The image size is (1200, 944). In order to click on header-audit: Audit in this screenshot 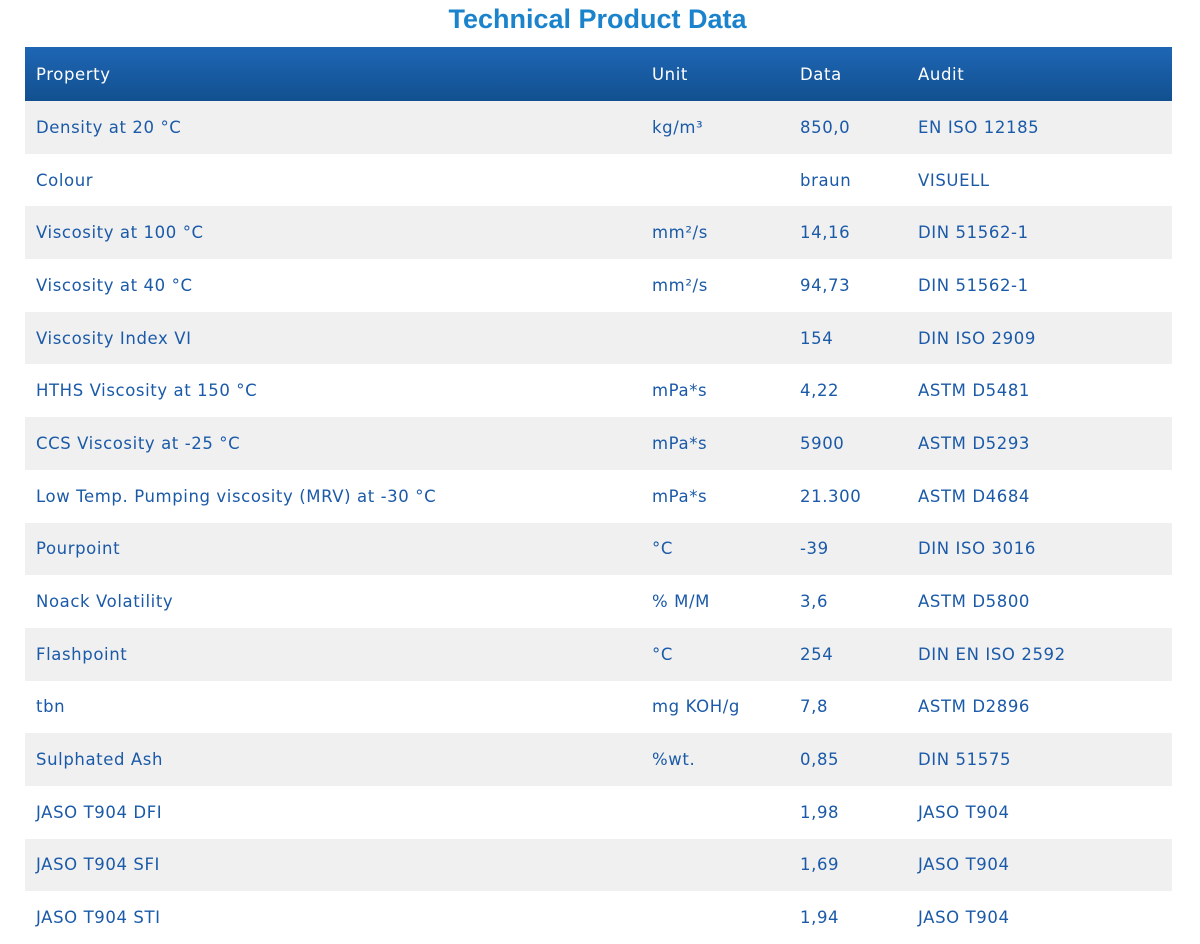, I will do `click(941, 74)`.